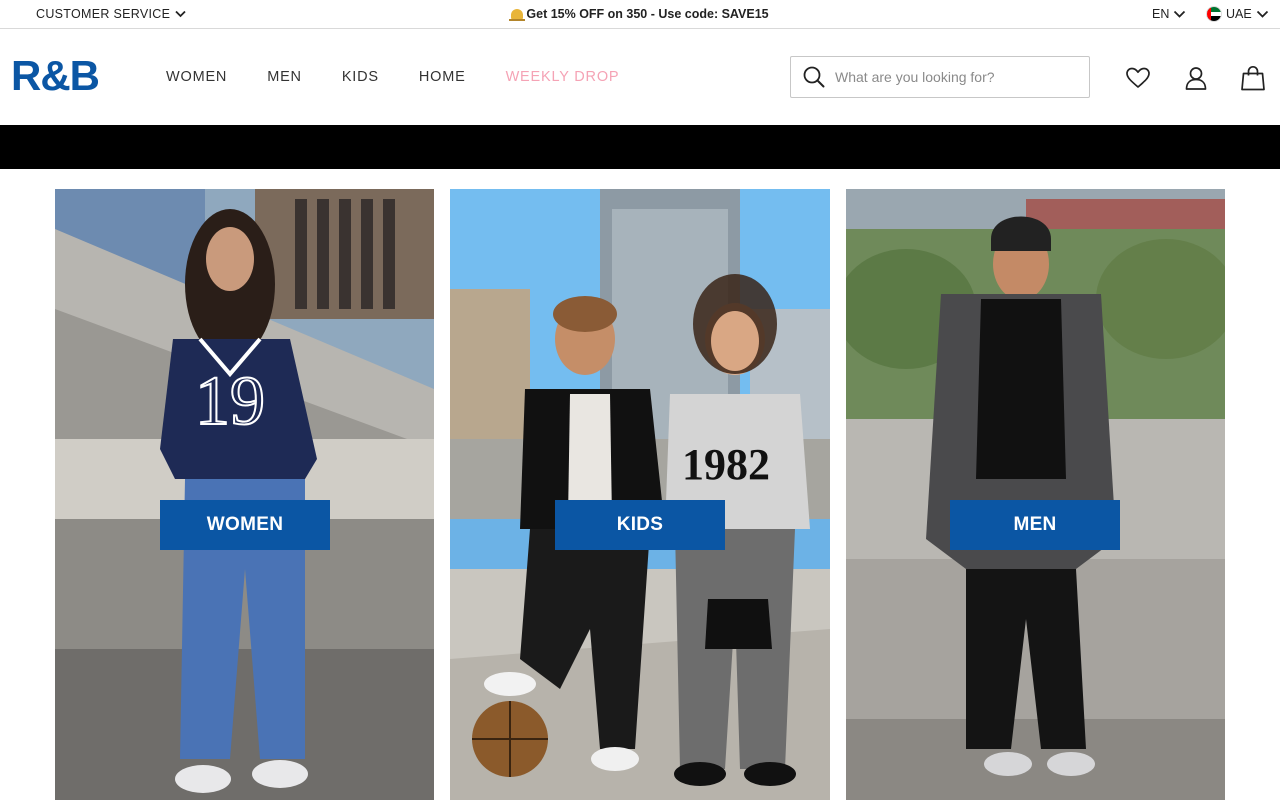  I want to click on language-selector: EN, so click(1169, 14).